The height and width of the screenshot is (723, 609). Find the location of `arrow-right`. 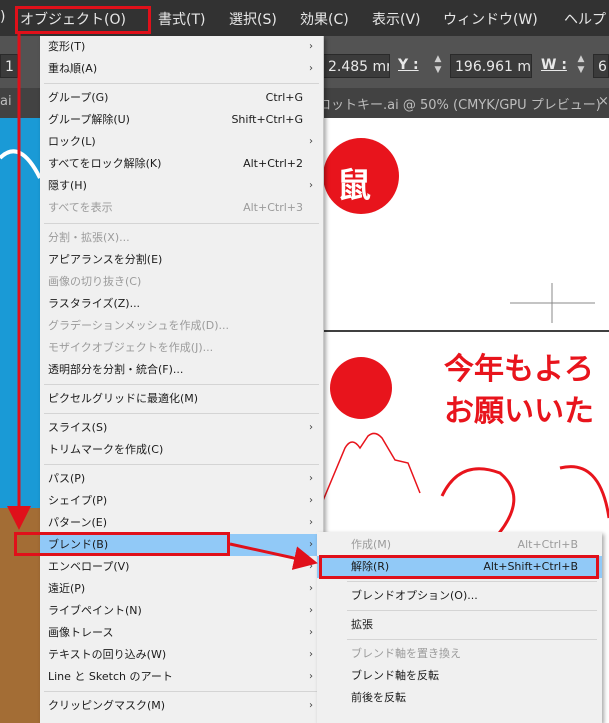

arrow-right is located at coordinates (273, 556).